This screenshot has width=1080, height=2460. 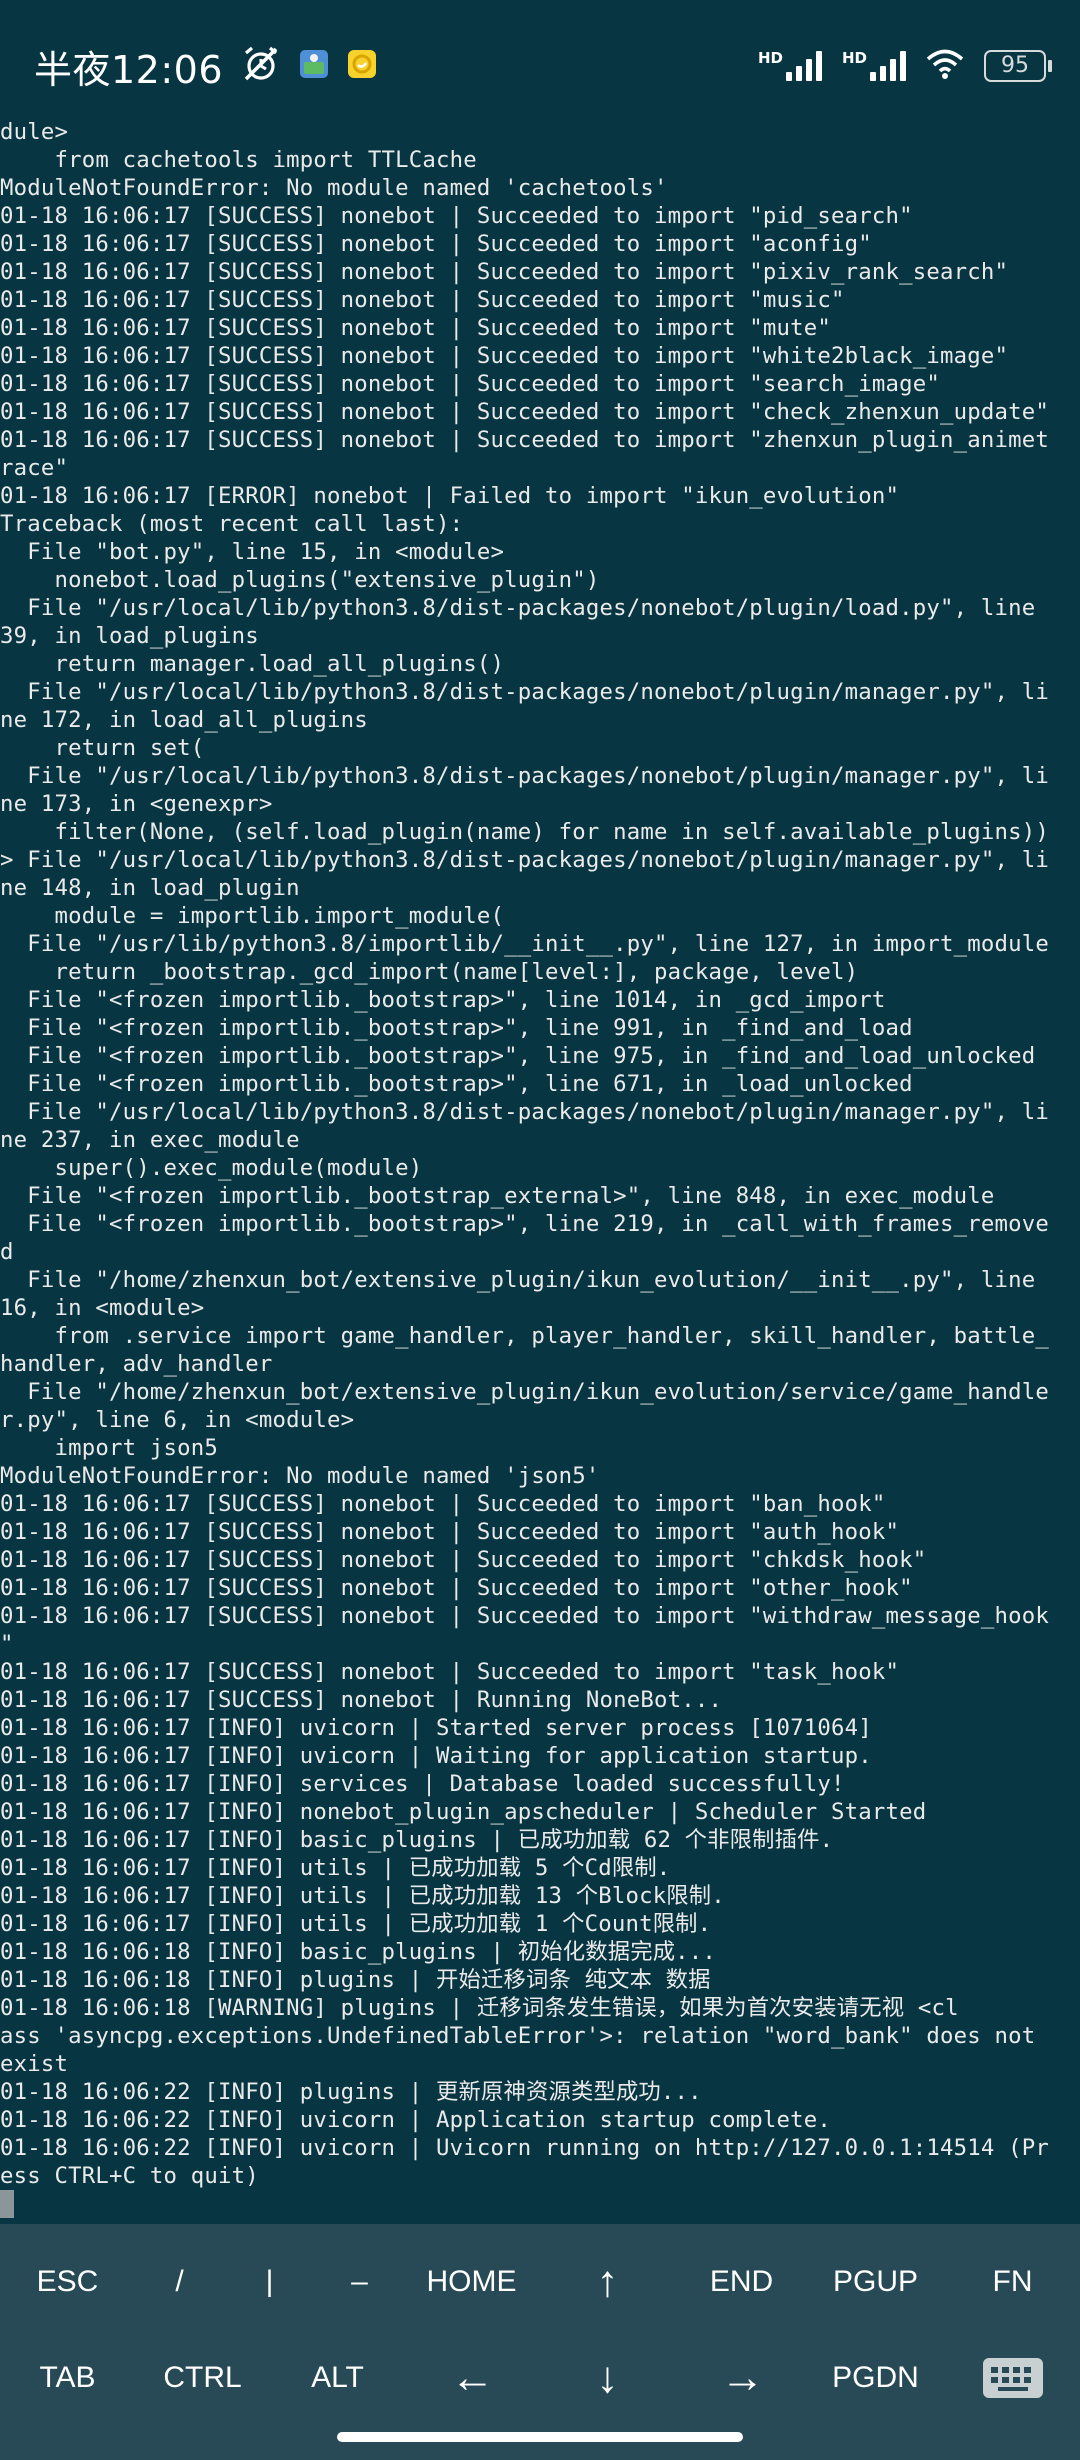 What do you see at coordinates (252, 916) in the screenshot?
I see `terminal-line: module = importlib.import_module(` at bounding box center [252, 916].